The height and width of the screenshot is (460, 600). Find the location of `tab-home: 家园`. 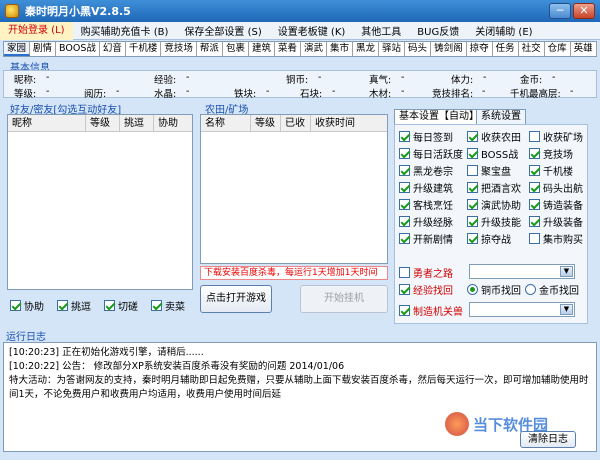

tab-home: 家园 is located at coordinates (17, 49).